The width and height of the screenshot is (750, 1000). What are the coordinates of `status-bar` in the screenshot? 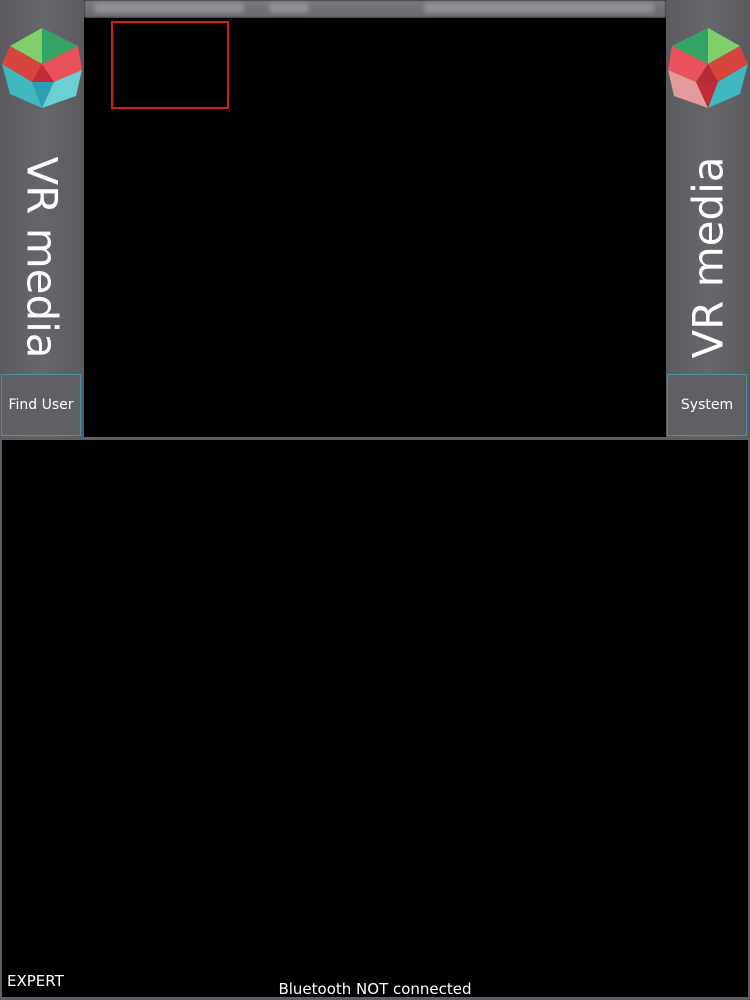 It's located at (375, 9).